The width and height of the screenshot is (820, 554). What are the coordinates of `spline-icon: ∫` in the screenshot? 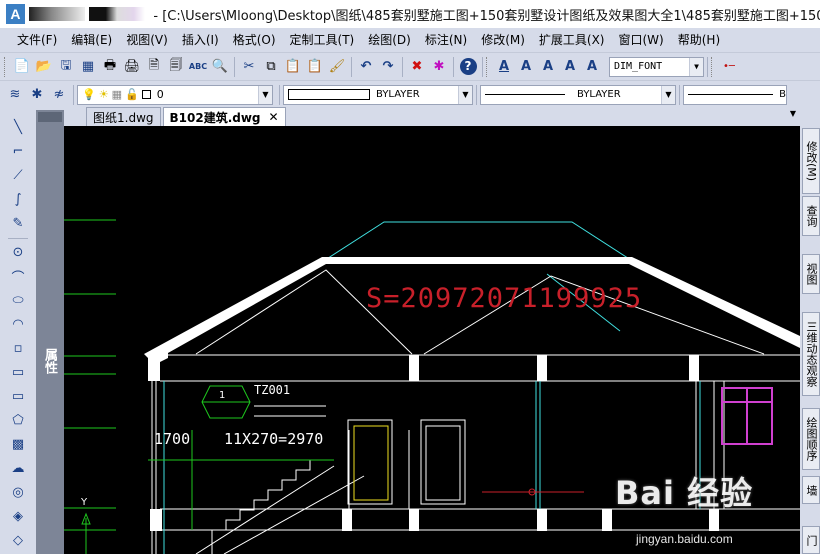 It's located at (18, 199).